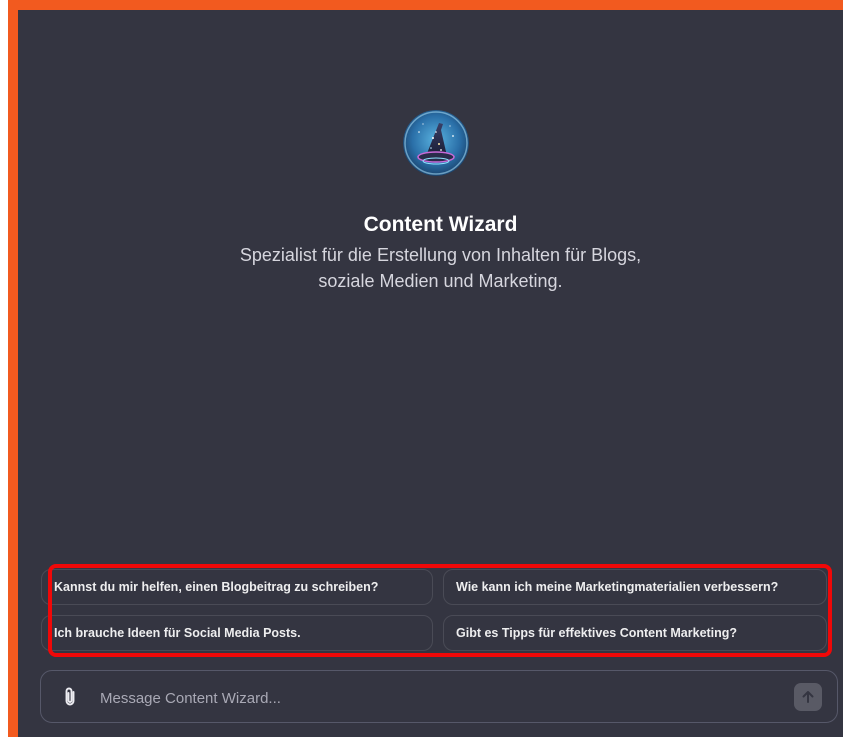  What do you see at coordinates (436, 143) in the screenshot?
I see `wizard-hat-icon` at bounding box center [436, 143].